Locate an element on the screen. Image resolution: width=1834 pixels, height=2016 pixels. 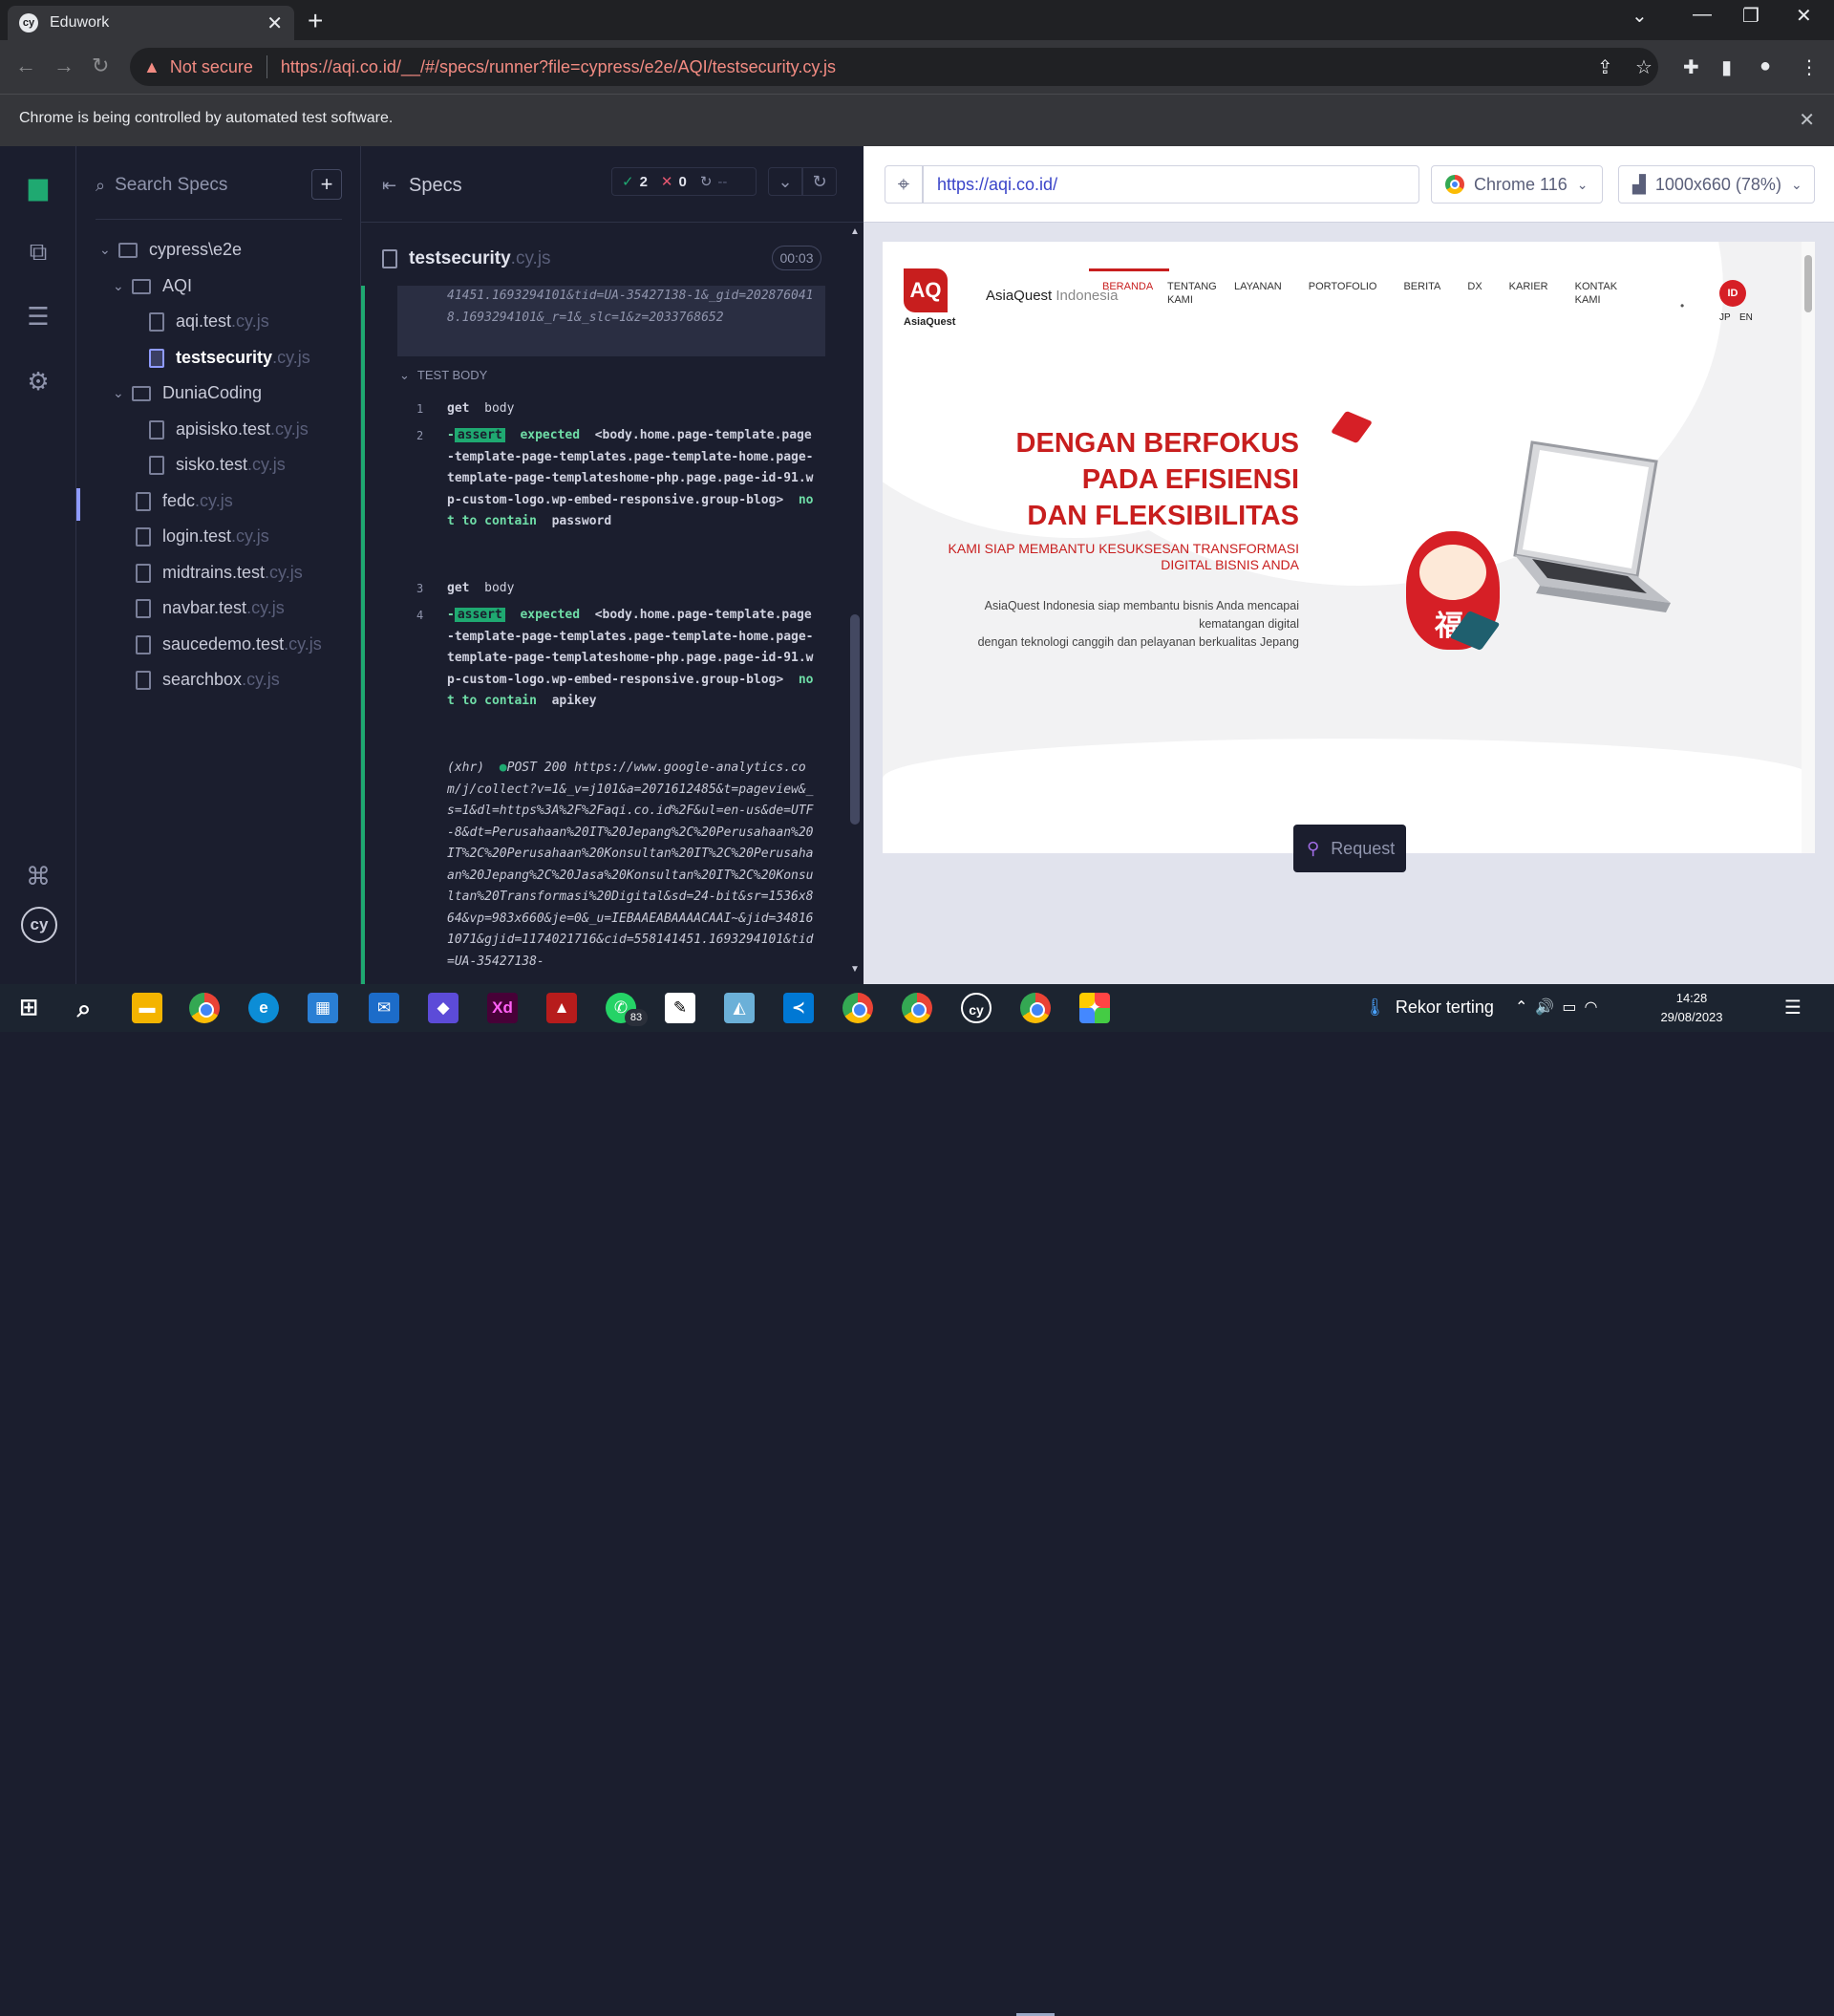
browser-selector: Chrome 116 ⌄ is located at coordinates (1517, 184).